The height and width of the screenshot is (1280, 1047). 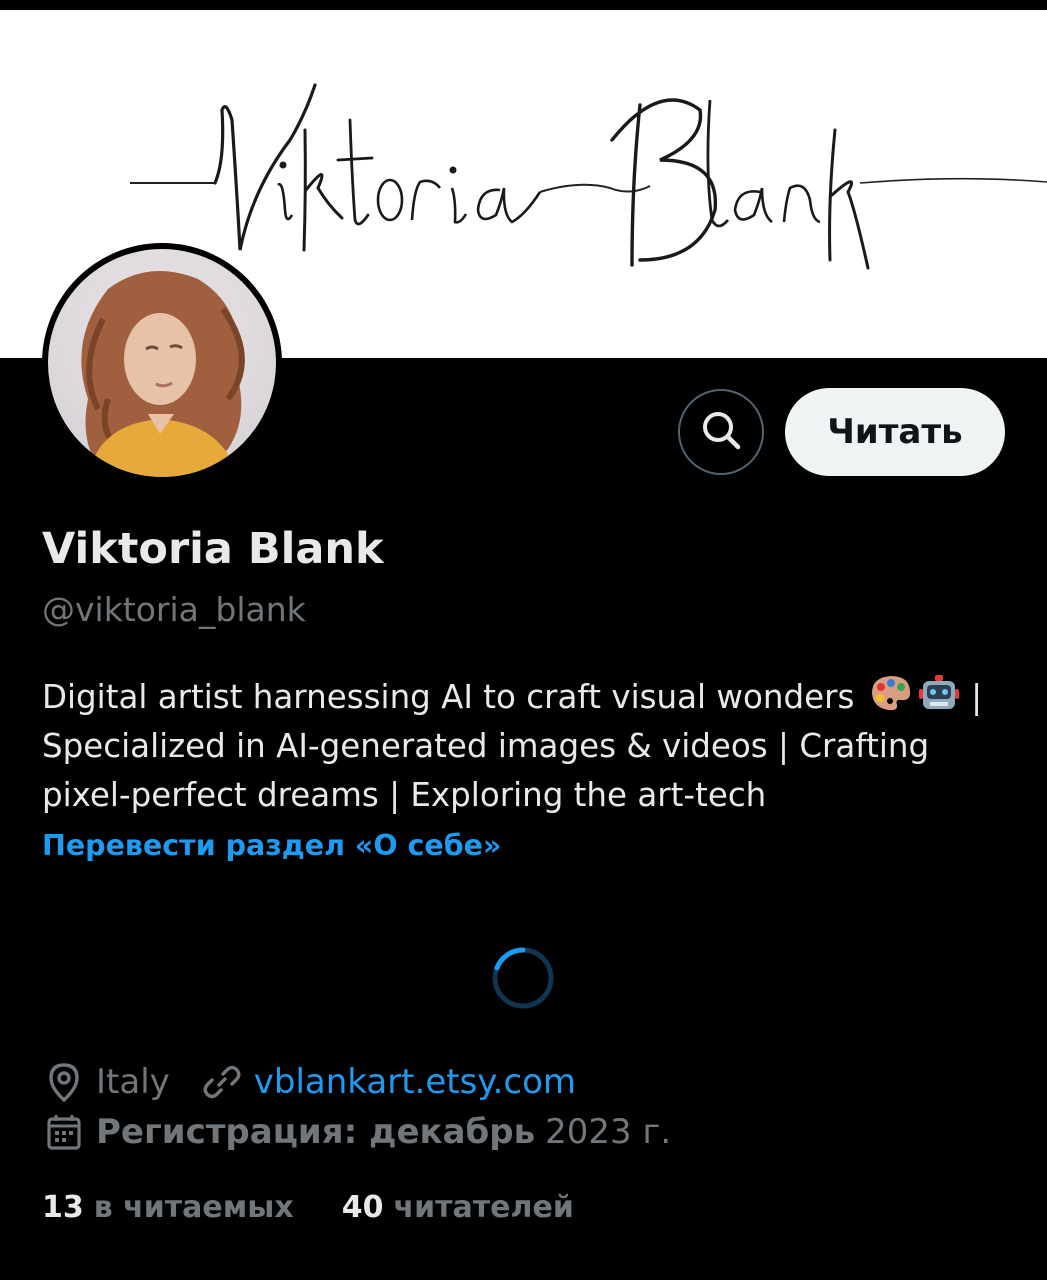 I want to click on location-website-row: Italy vblankart.etsy.com, so click(x=309, y=1082).